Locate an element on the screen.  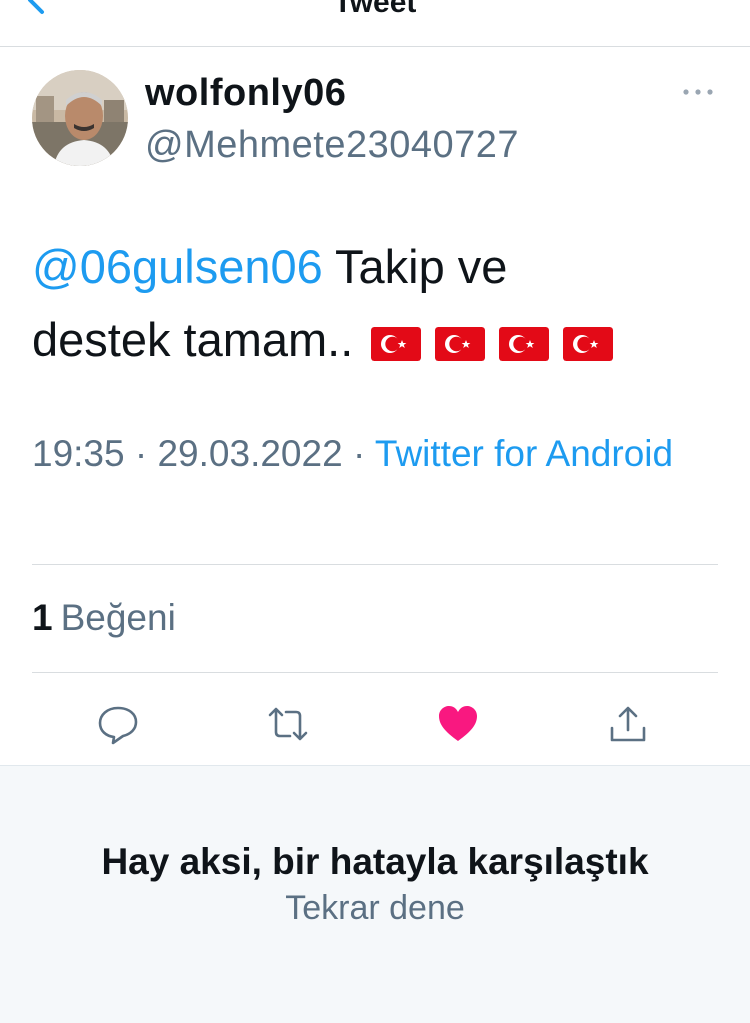
tweet-text: @06gulsen06 Takip ve destek tamam.. is located at coordinates (372, 303).